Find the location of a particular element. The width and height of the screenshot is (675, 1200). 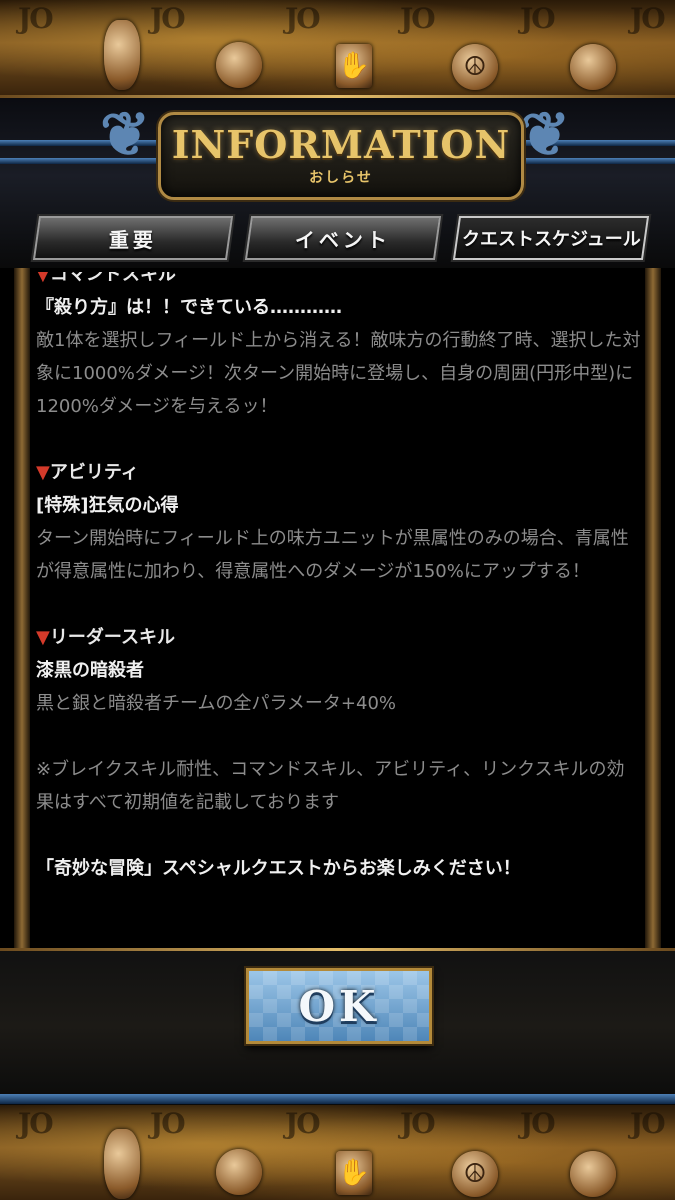

ornament-right-icon: ❦ is located at coordinates (545, 135).